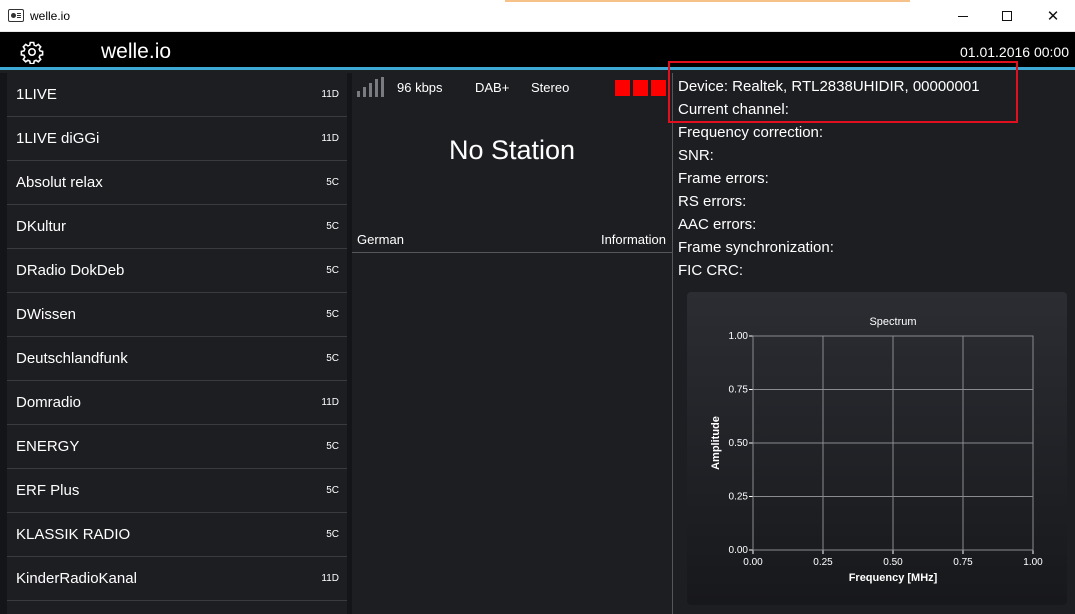 This screenshot has height=614, width=1075. I want to click on station-list-item: Absolut relax 5C, so click(177, 183).